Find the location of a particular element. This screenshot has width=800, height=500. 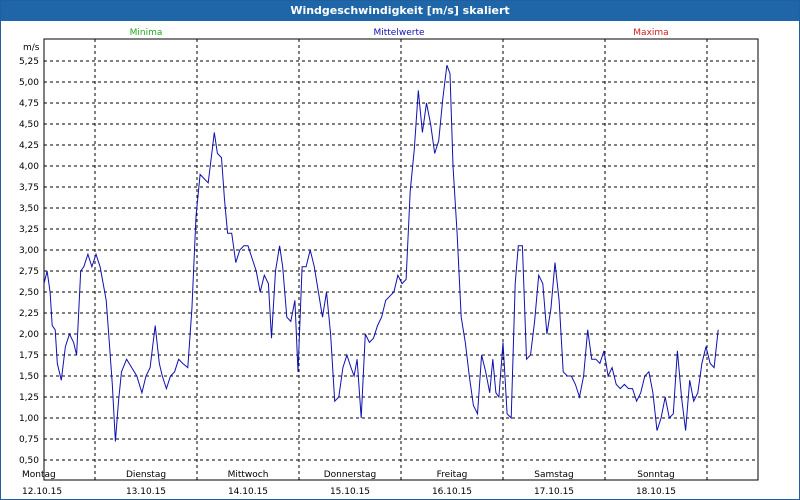

y-tick-label: 4,25 is located at coordinates (29, 146).